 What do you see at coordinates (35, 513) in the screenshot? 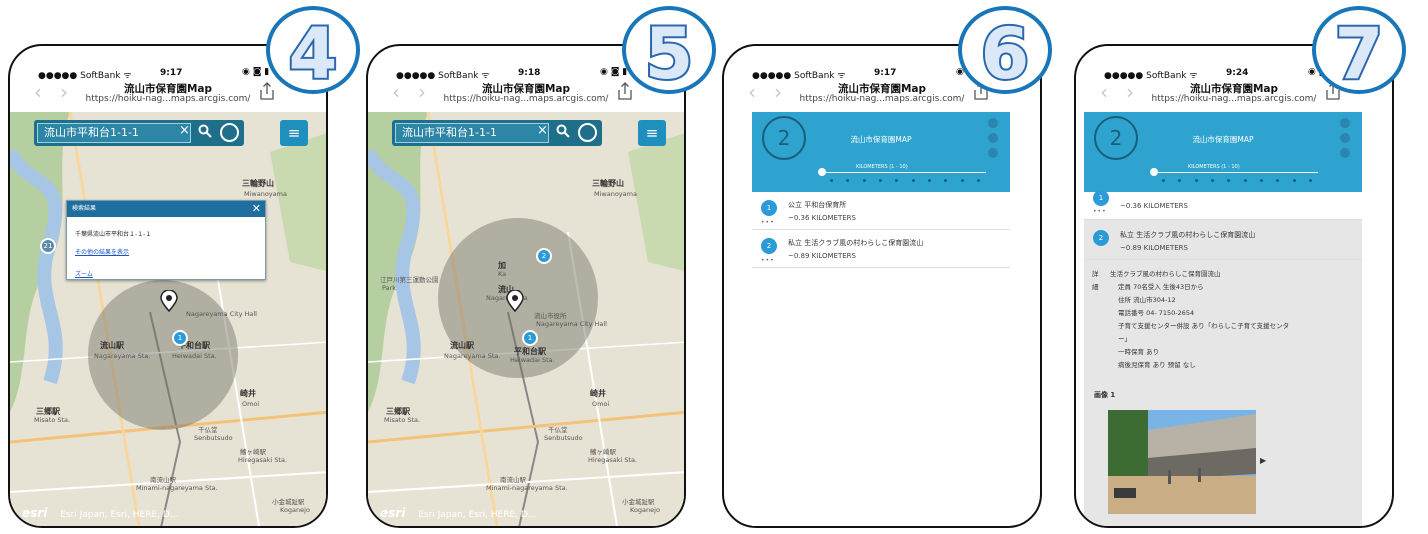
I see `esri-logo: esri` at bounding box center [35, 513].